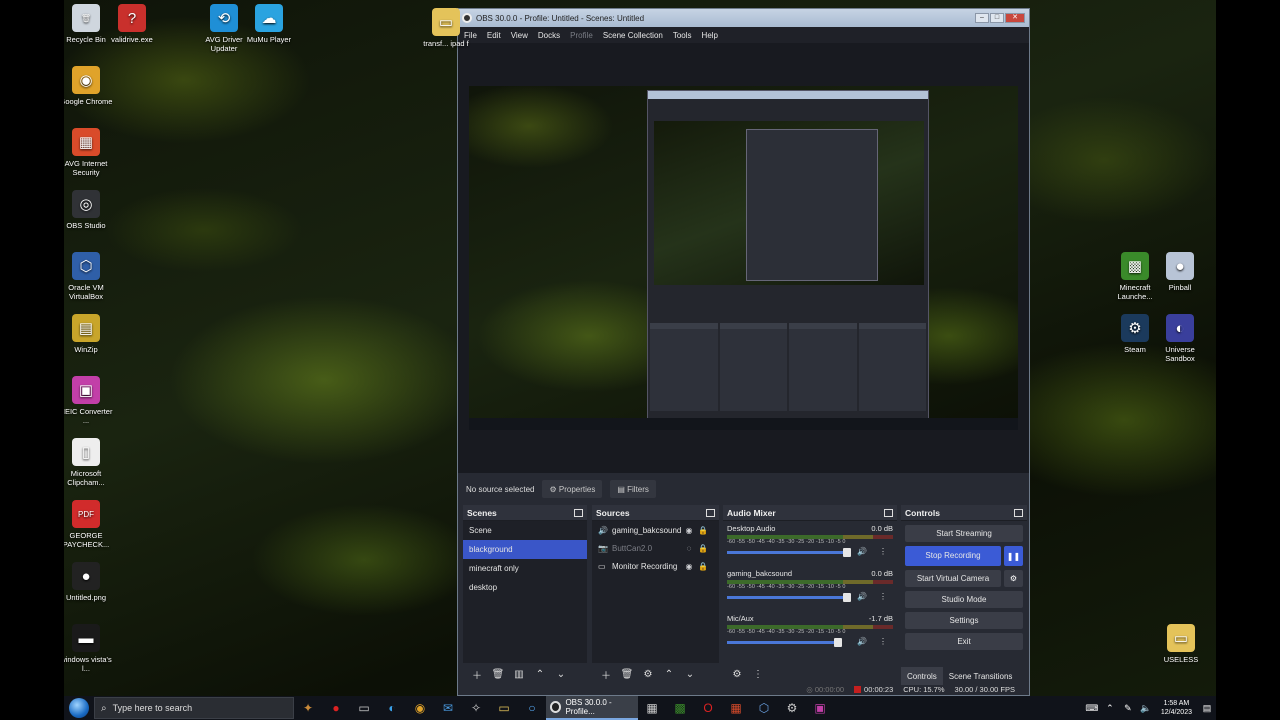  I want to click on desktop-icon: ● Untitled.png, so click(90, 582).